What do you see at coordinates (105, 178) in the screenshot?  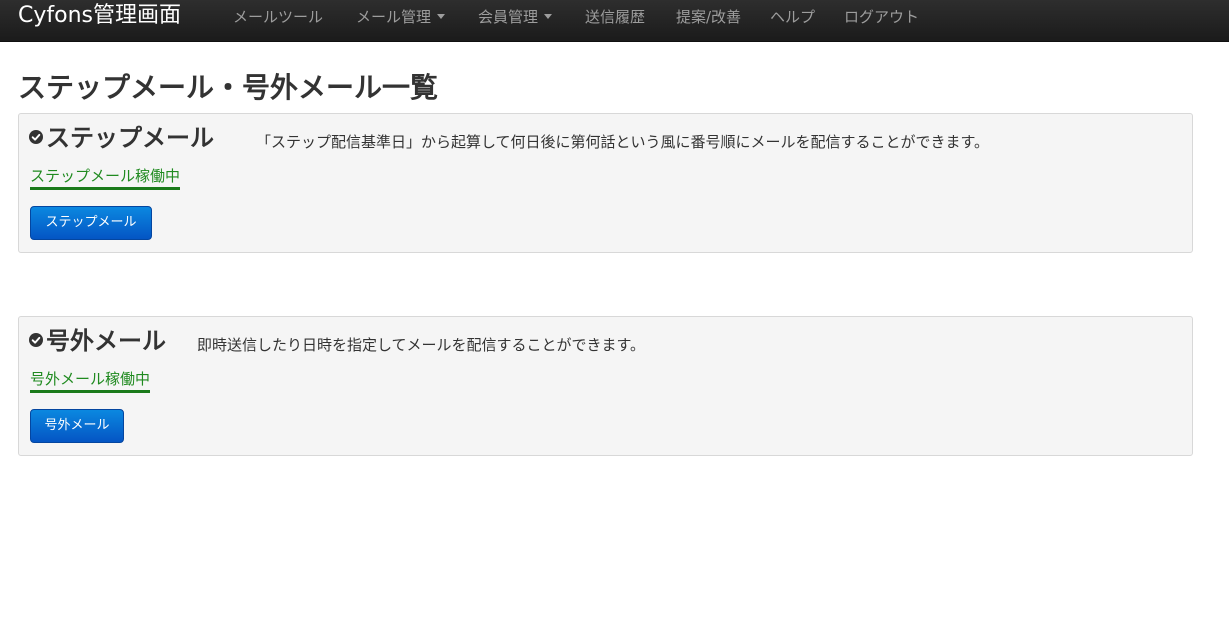 I see `step-mail-status-link: ステップメール稼働中` at bounding box center [105, 178].